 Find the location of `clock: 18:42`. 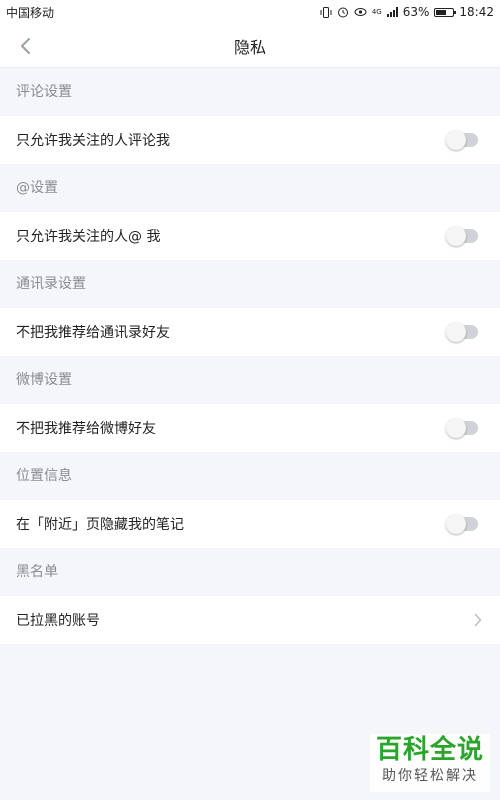

clock: 18:42 is located at coordinates (476, 12).